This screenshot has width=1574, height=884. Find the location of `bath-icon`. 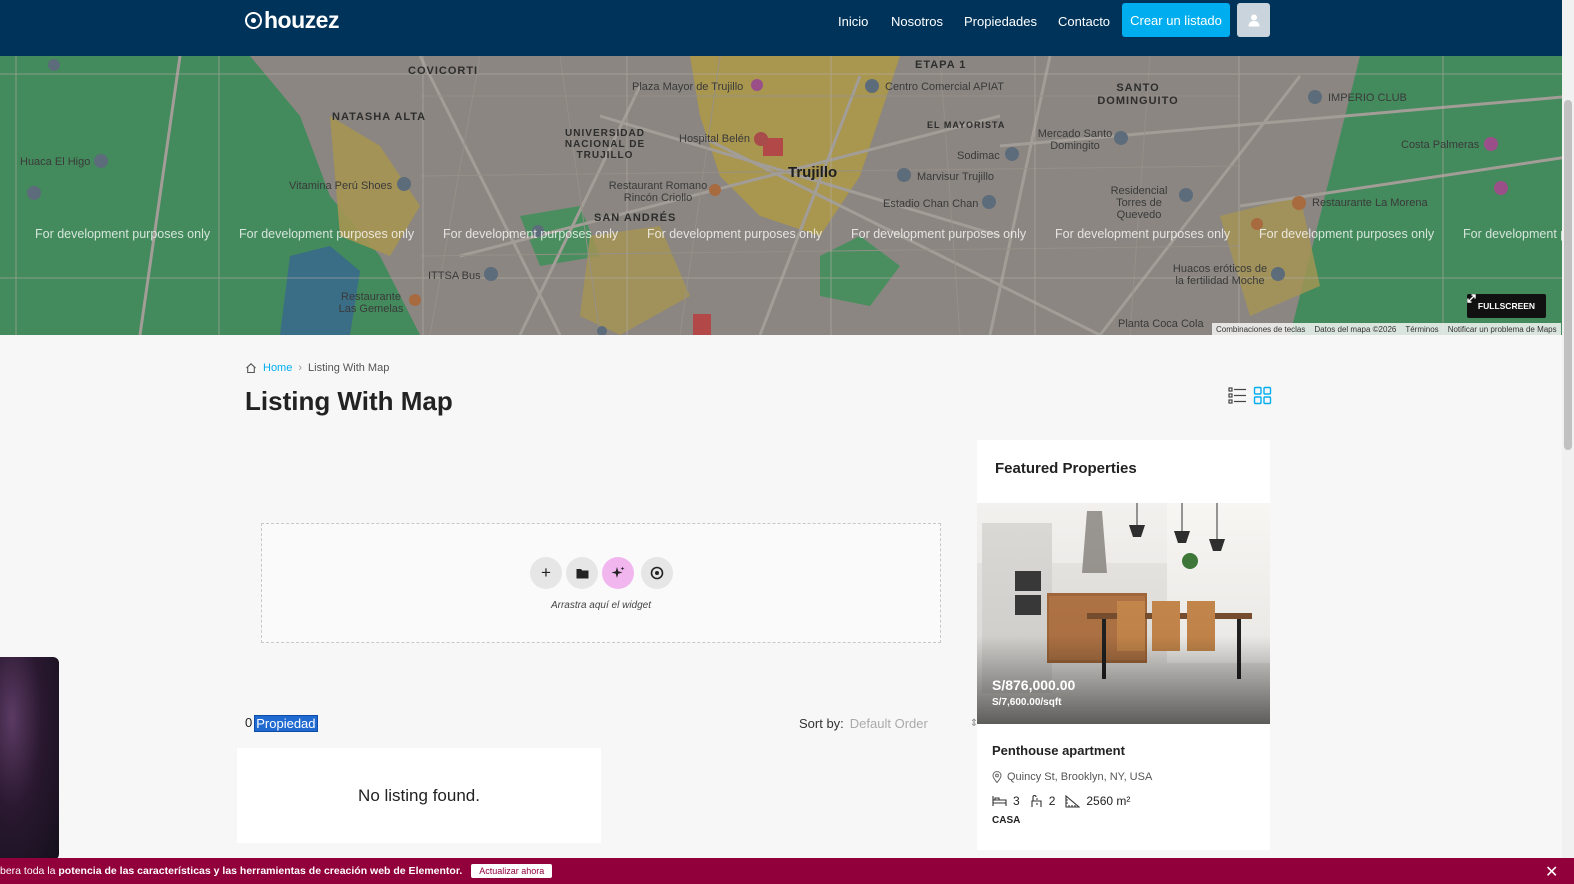

bath-icon is located at coordinates (1036, 800).